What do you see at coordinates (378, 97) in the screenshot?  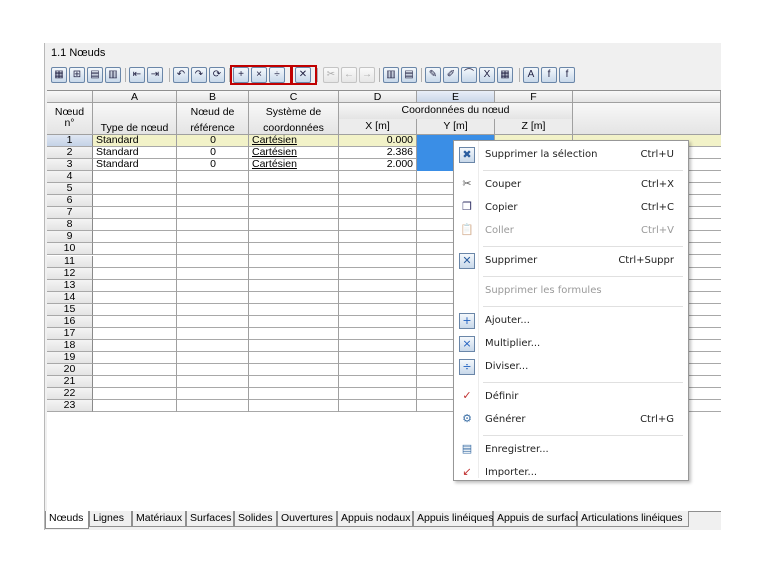 I see `col-letter-d: D` at bounding box center [378, 97].